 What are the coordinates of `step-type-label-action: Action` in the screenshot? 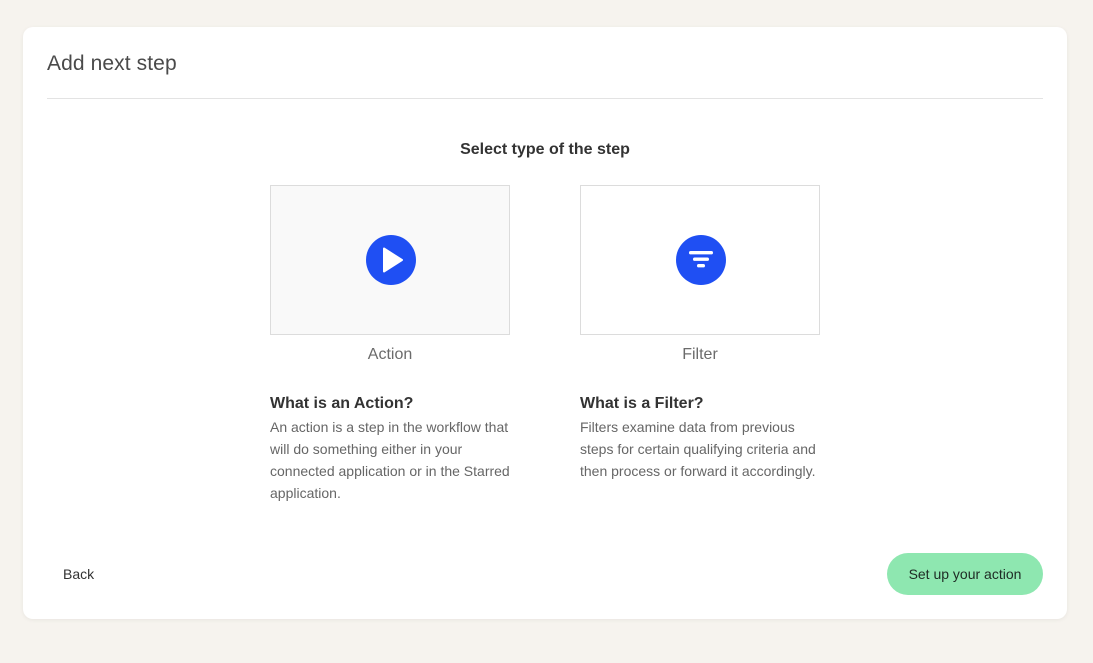 It's located at (390, 354).